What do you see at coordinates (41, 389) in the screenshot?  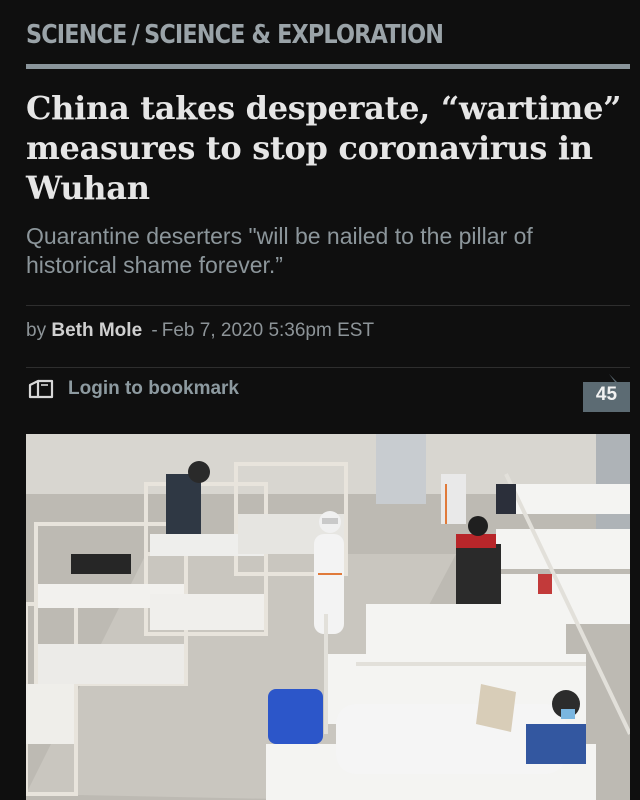 I see `bookmark-icon` at bounding box center [41, 389].